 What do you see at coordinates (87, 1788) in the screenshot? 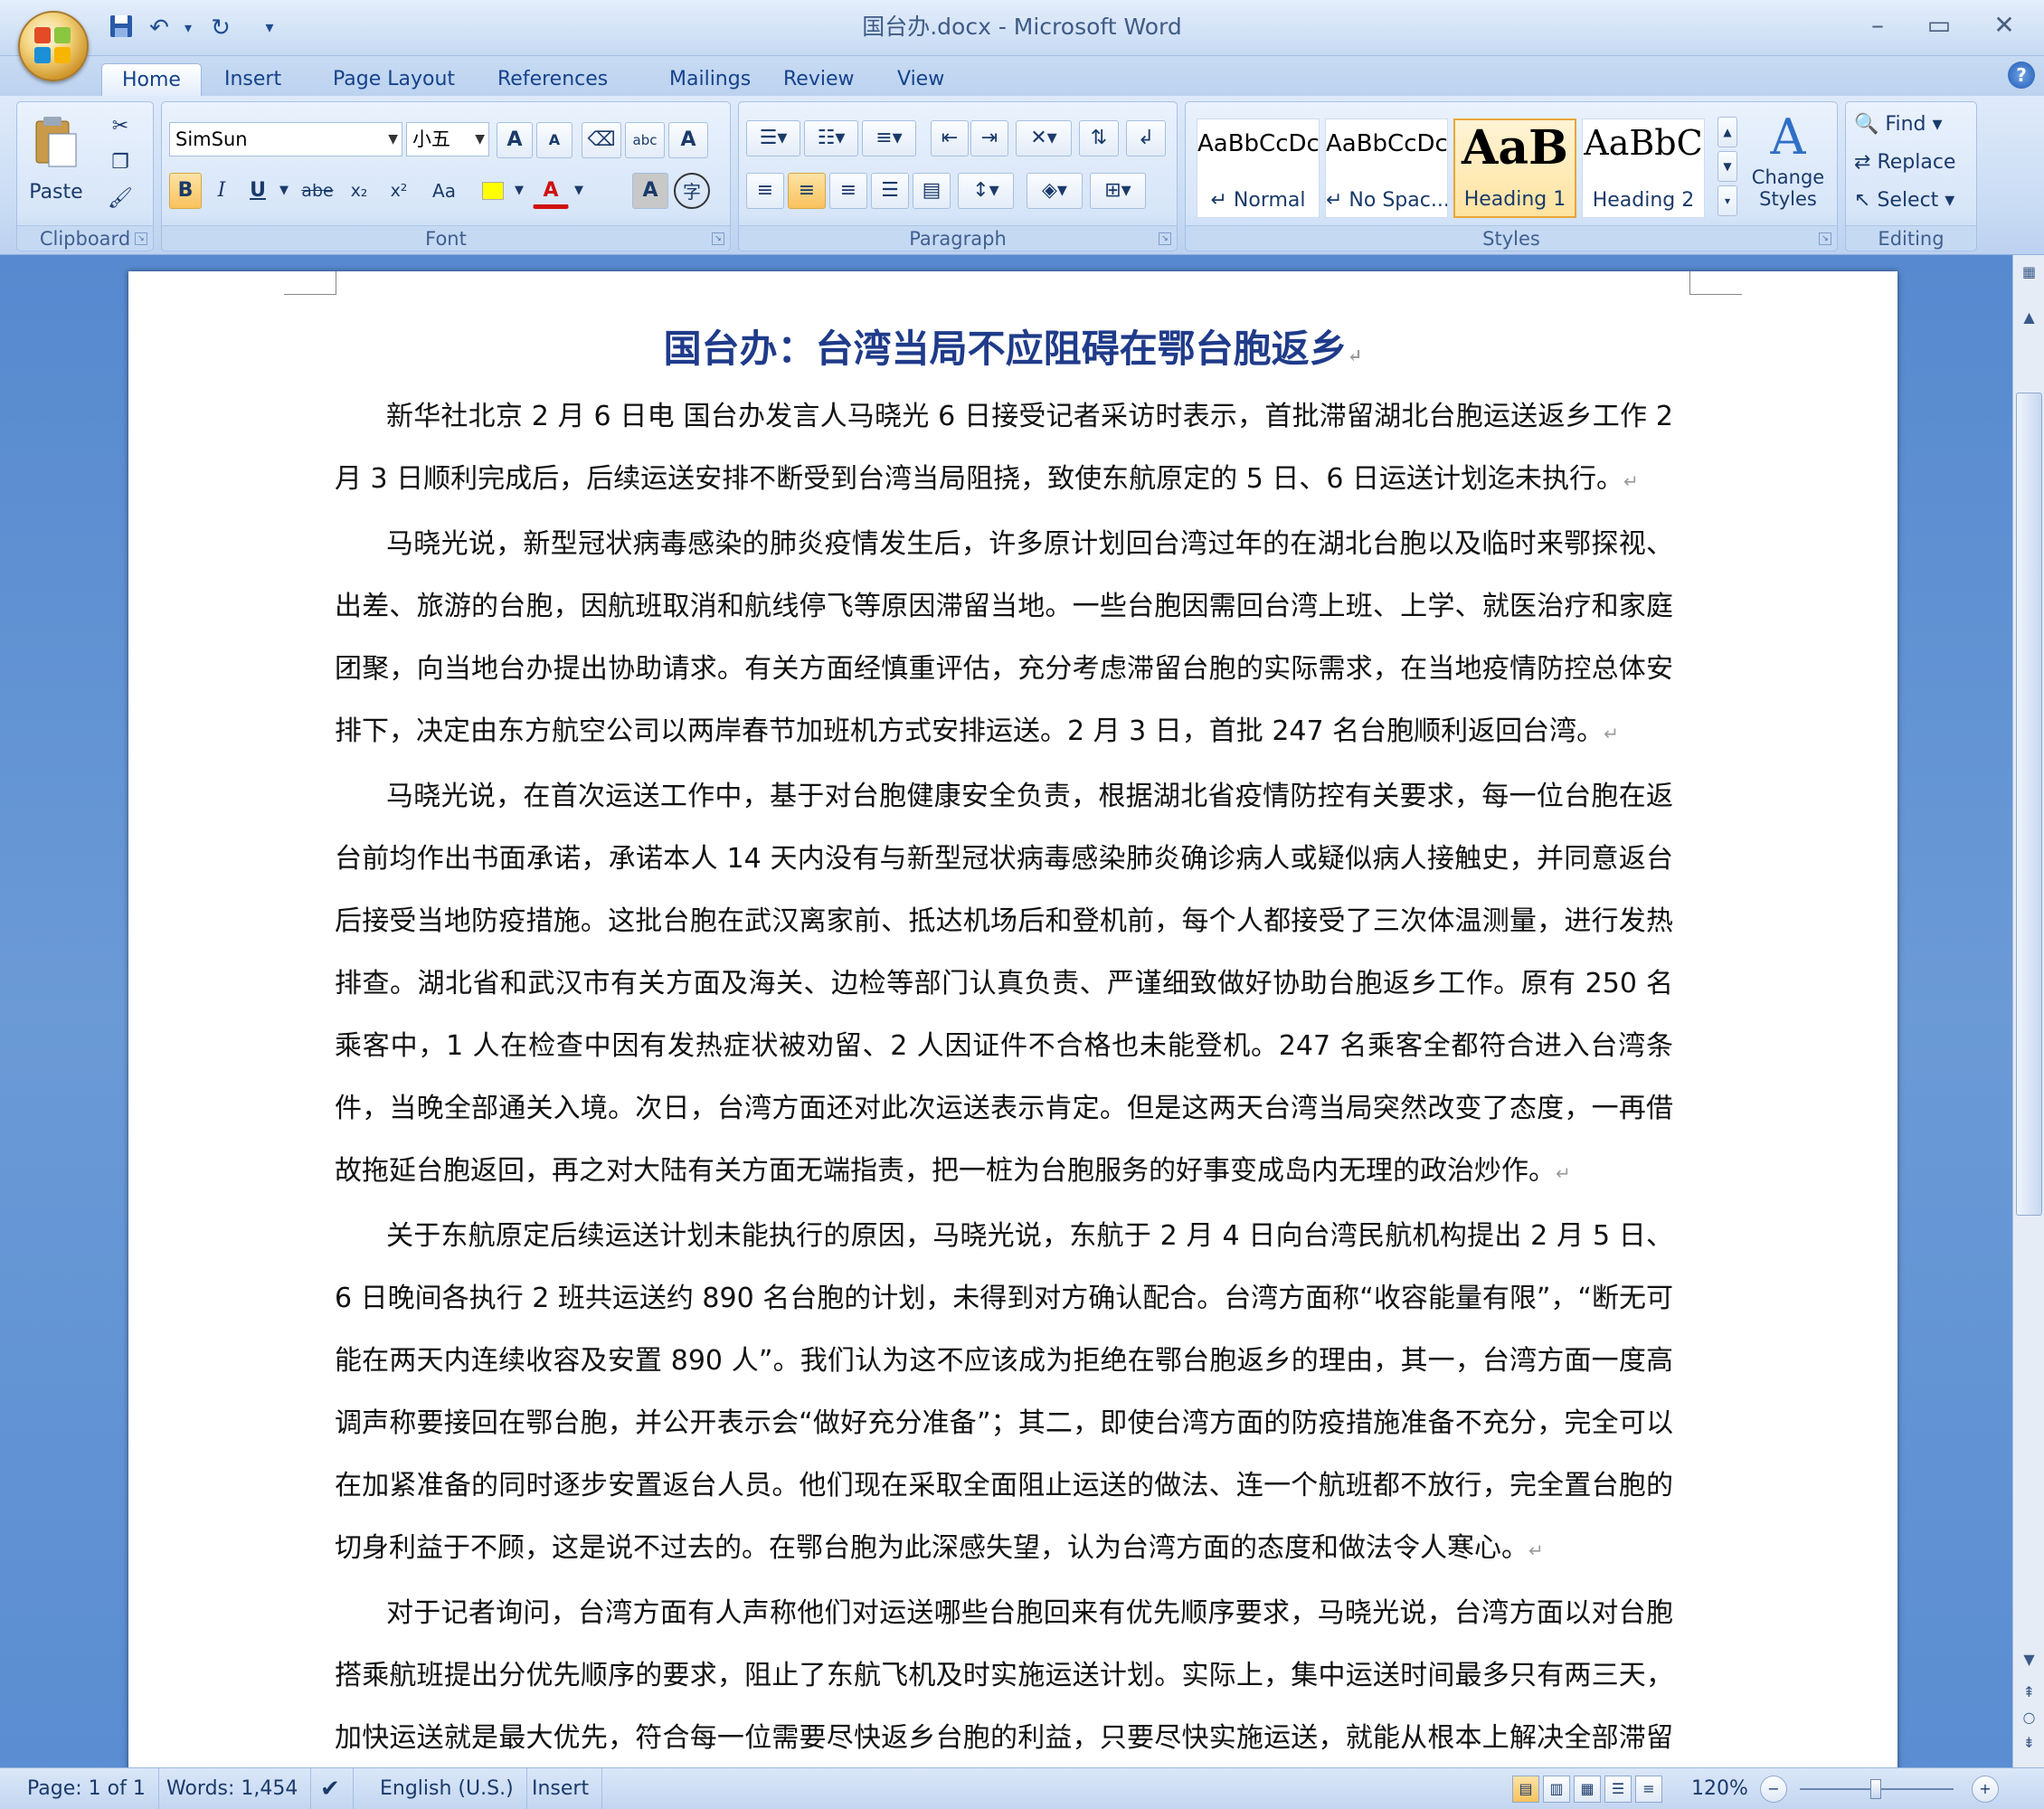
I see `page-count: Page: 1 of 1` at bounding box center [87, 1788].